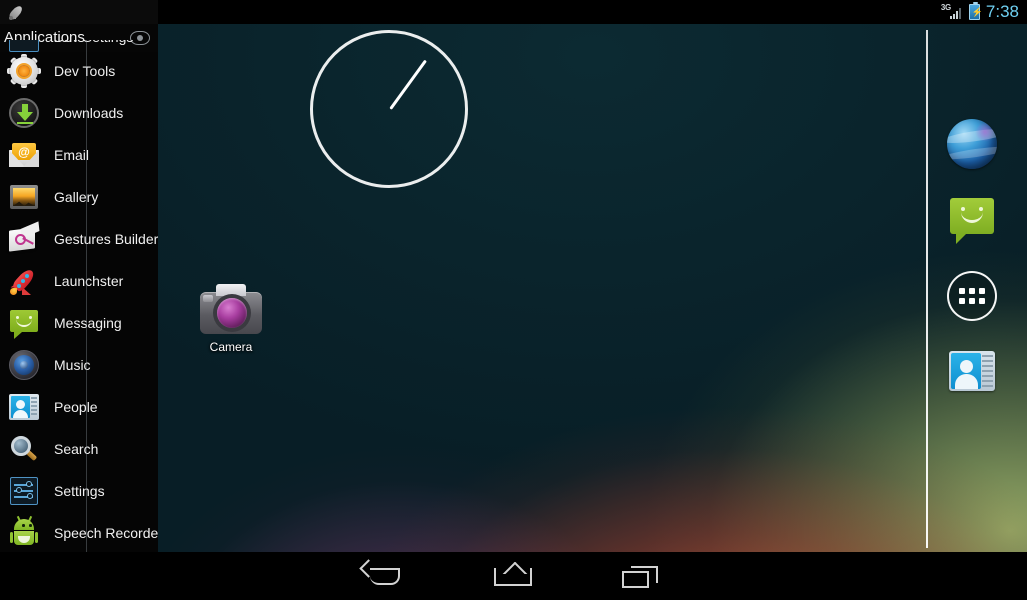 This screenshot has height=600, width=1027. I want to click on list-item-label: Music, so click(72, 365).